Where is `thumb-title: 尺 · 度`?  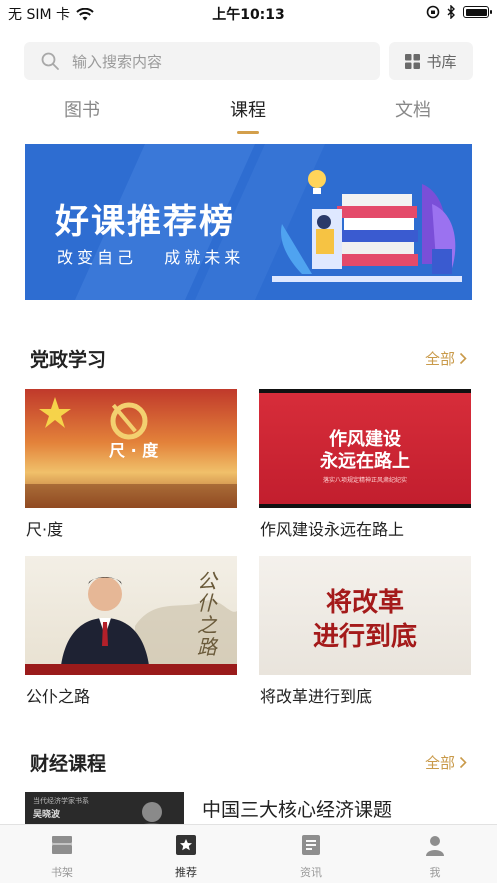
thumb-title: 尺 · 度 is located at coordinates (134, 450).